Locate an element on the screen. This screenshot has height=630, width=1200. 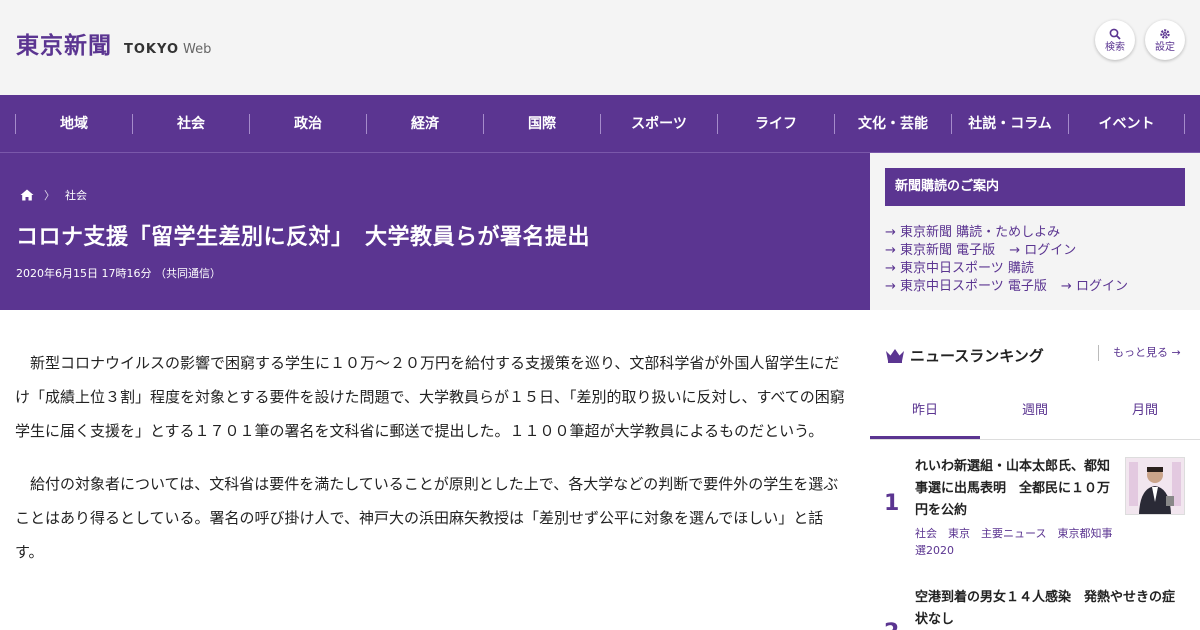
more-label: もっと見る is located at coordinates (1140, 352).